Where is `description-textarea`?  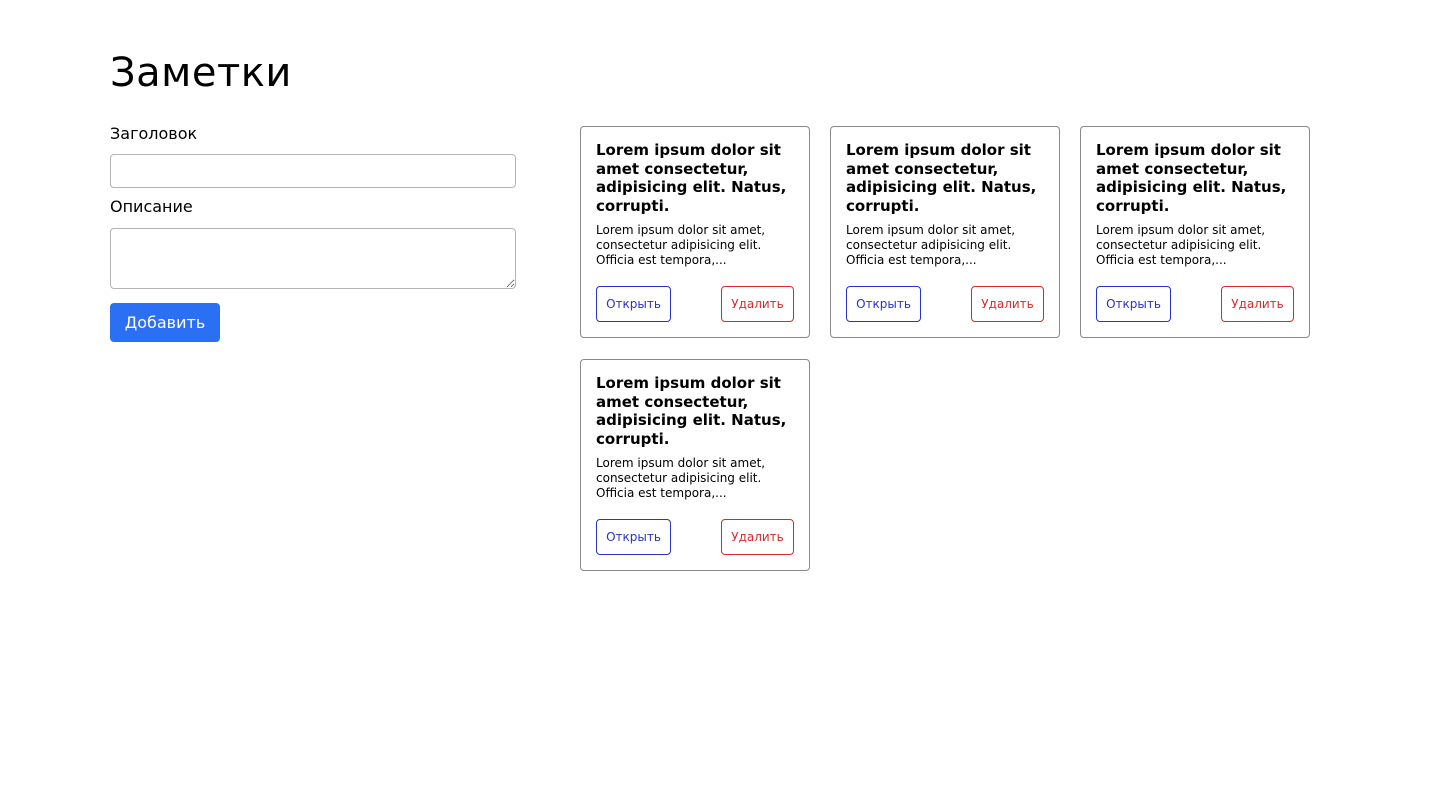 description-textarea is located at coordinates (313, 258).